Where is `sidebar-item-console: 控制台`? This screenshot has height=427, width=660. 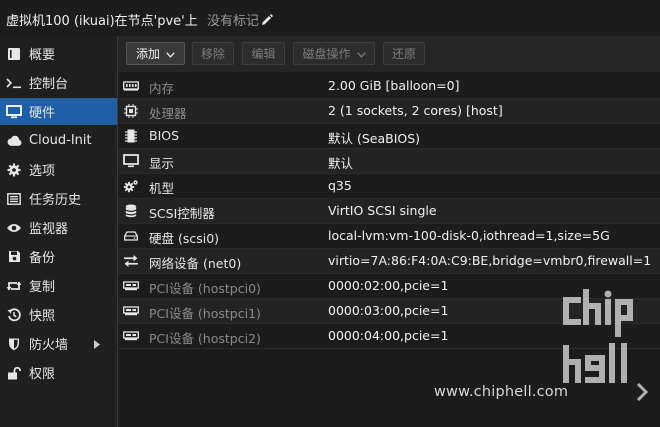
sidebar-item-console: 控制台 is located at coordinates (58, 82).